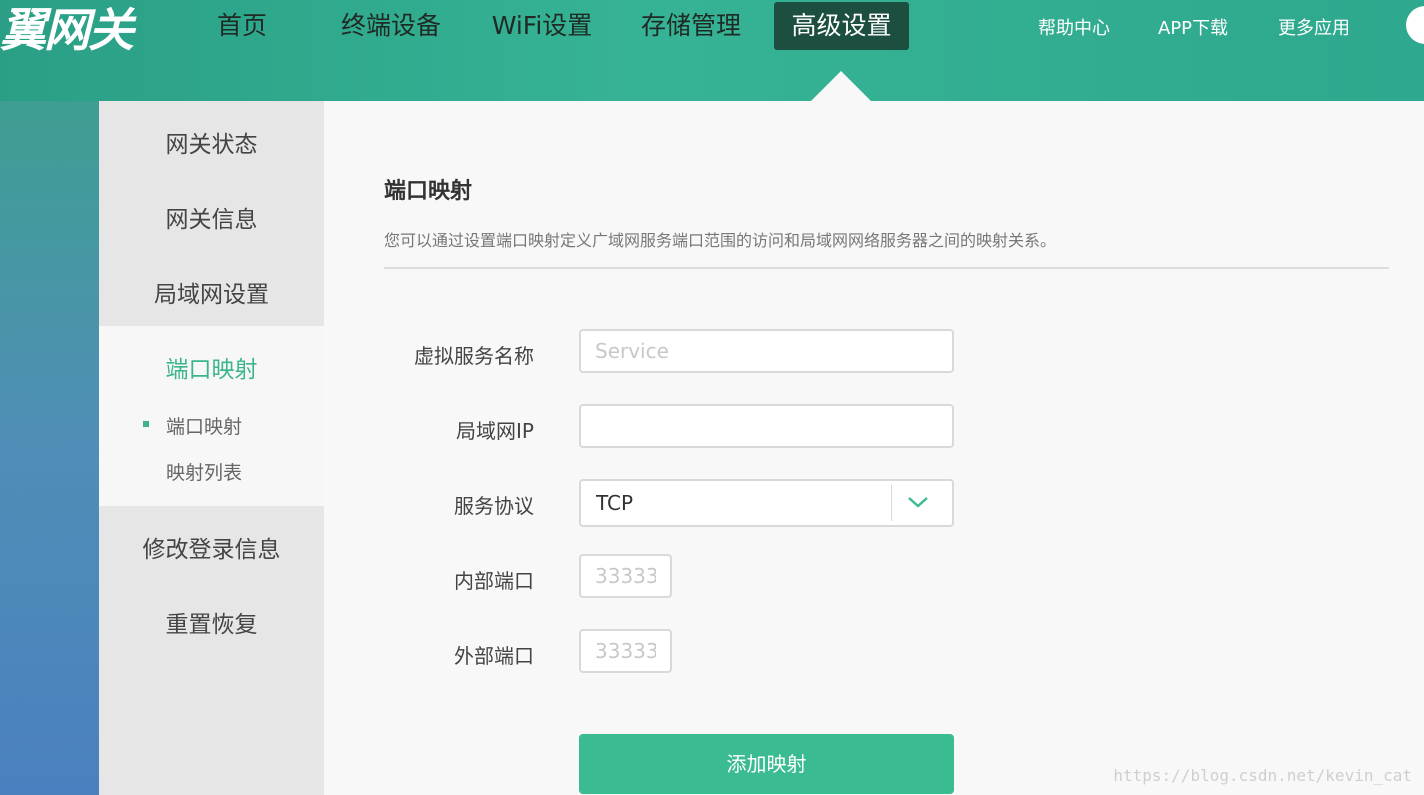 Image resolution: width=1424 pixels, height=795 pixels. What do you see at coordinates (494, 506) in the screenshot?
I see `protocol-label: 服务协议` at bounding box center [494, 506].